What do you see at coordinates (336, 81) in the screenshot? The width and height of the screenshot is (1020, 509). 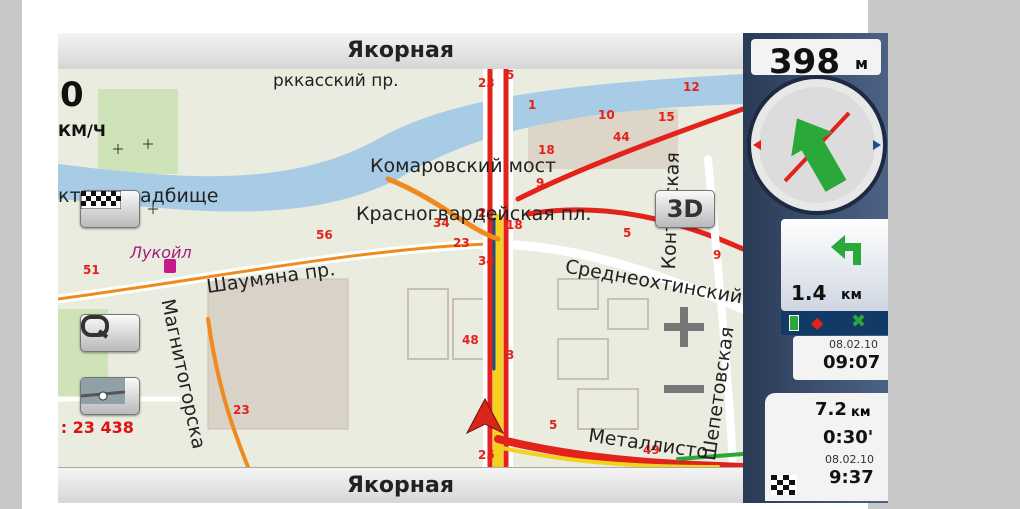 I see `label-road-top: рккасский пр.` at bounding box center [336, 81].